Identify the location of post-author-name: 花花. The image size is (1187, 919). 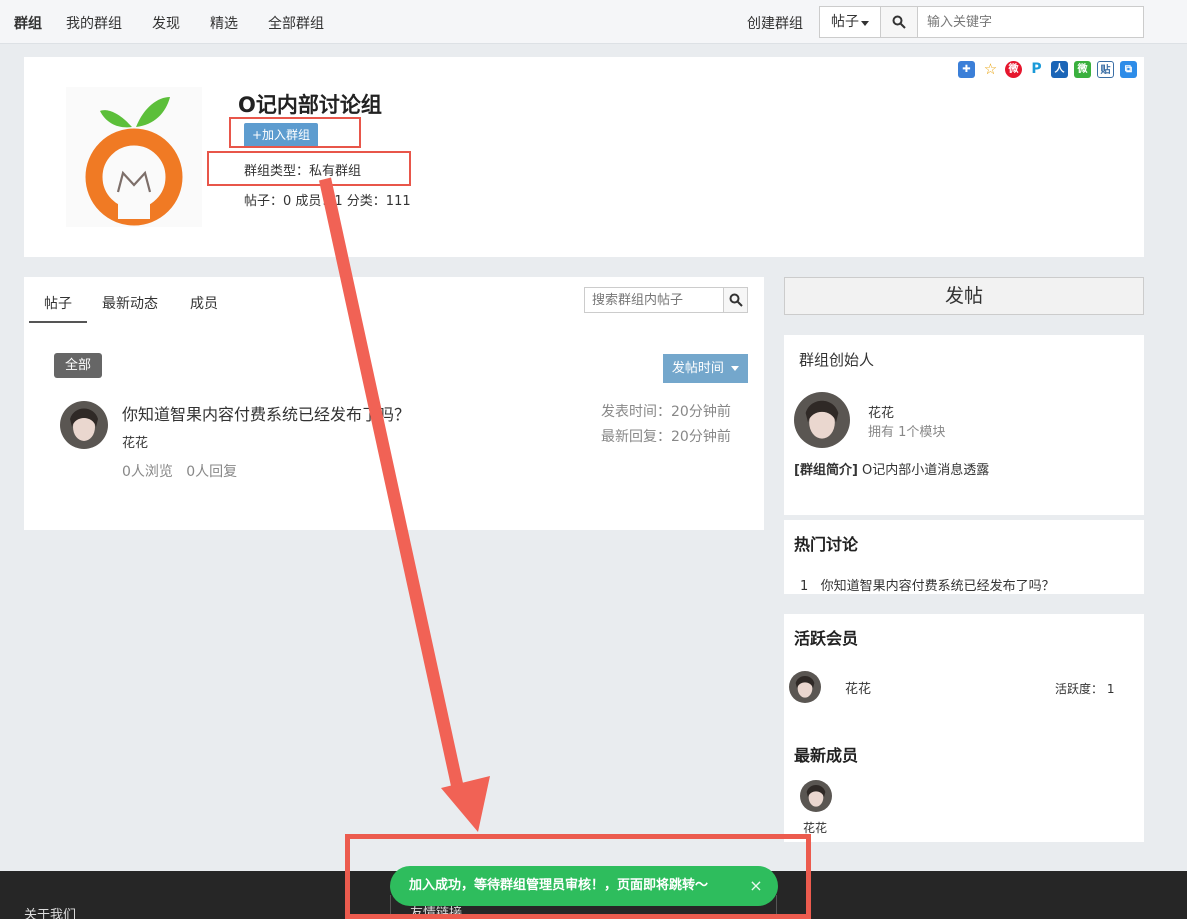
(135, 441).